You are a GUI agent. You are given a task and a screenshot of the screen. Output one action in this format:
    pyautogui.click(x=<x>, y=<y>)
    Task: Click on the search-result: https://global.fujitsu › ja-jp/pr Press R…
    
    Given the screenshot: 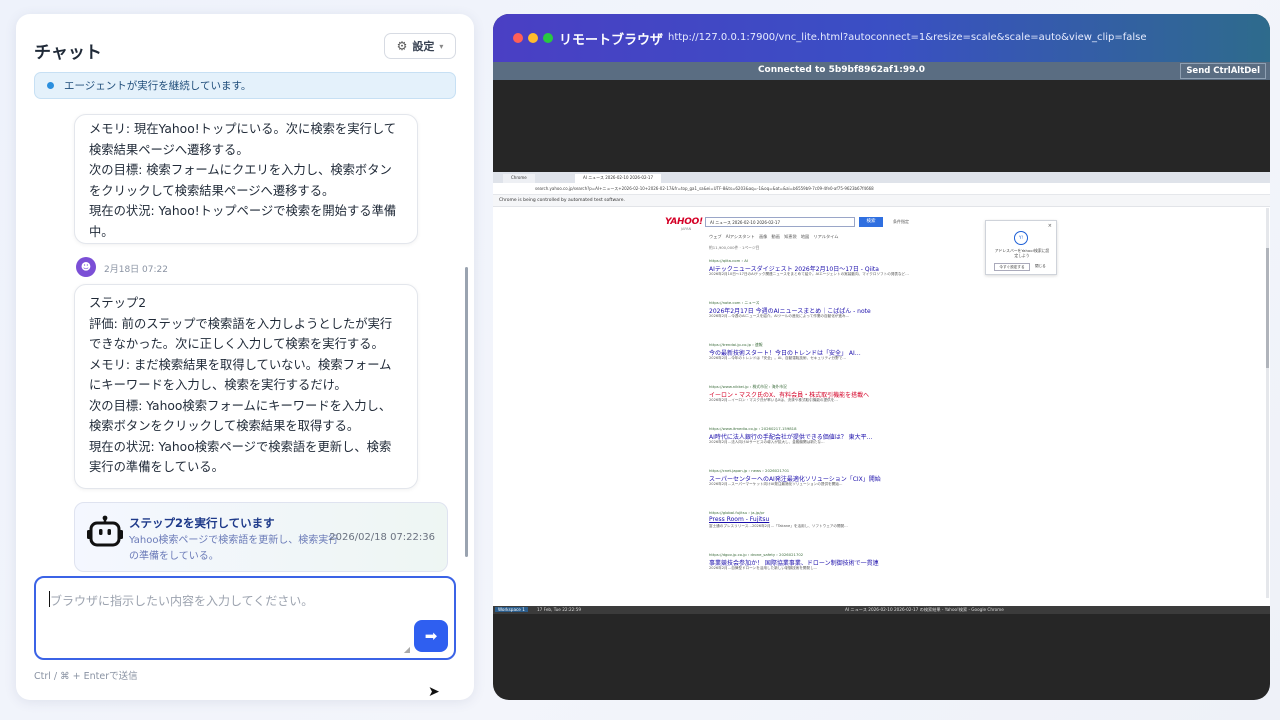 What is the action you would take?
    pyautogui.click(x=809, y=522)
    